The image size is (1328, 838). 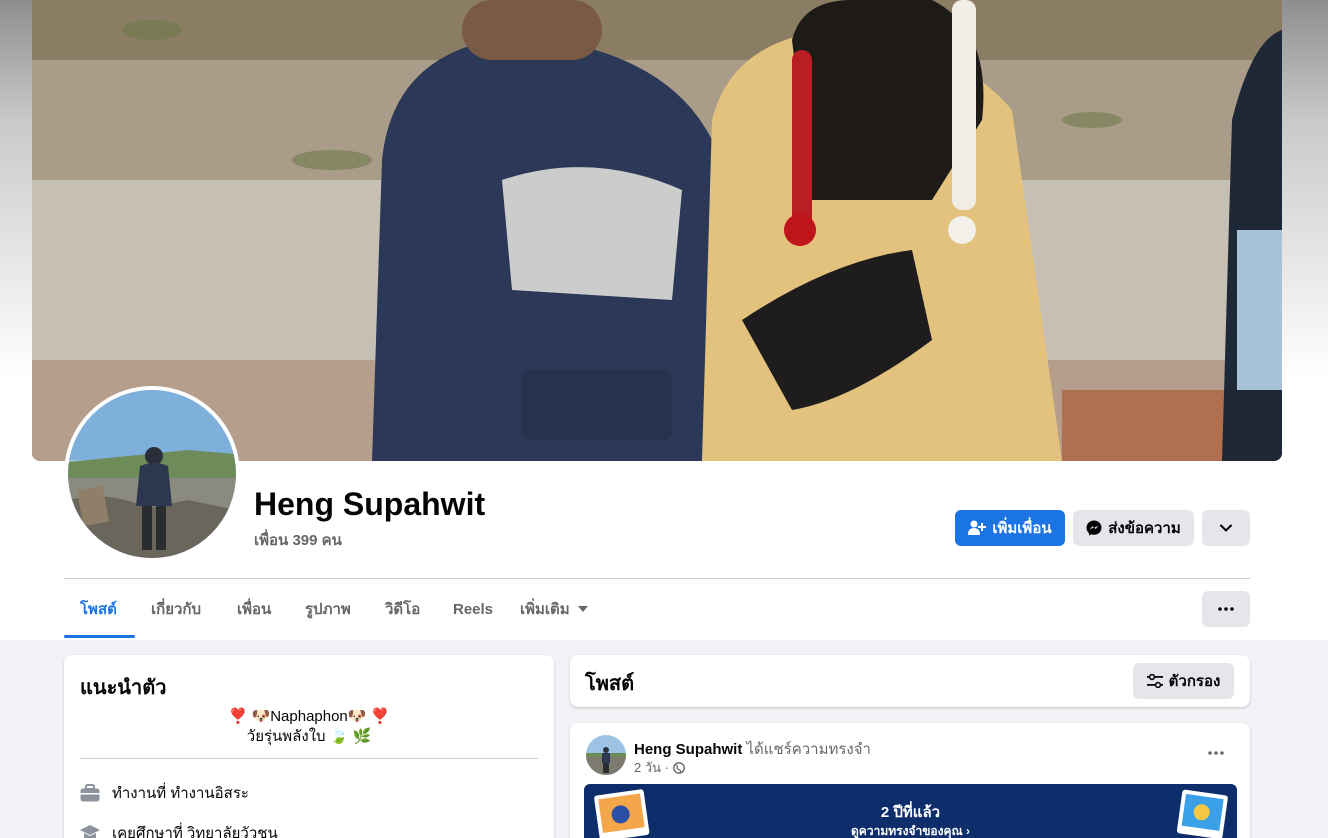 I want to click on profile-avatar-ring, so click(x=152, y=474).